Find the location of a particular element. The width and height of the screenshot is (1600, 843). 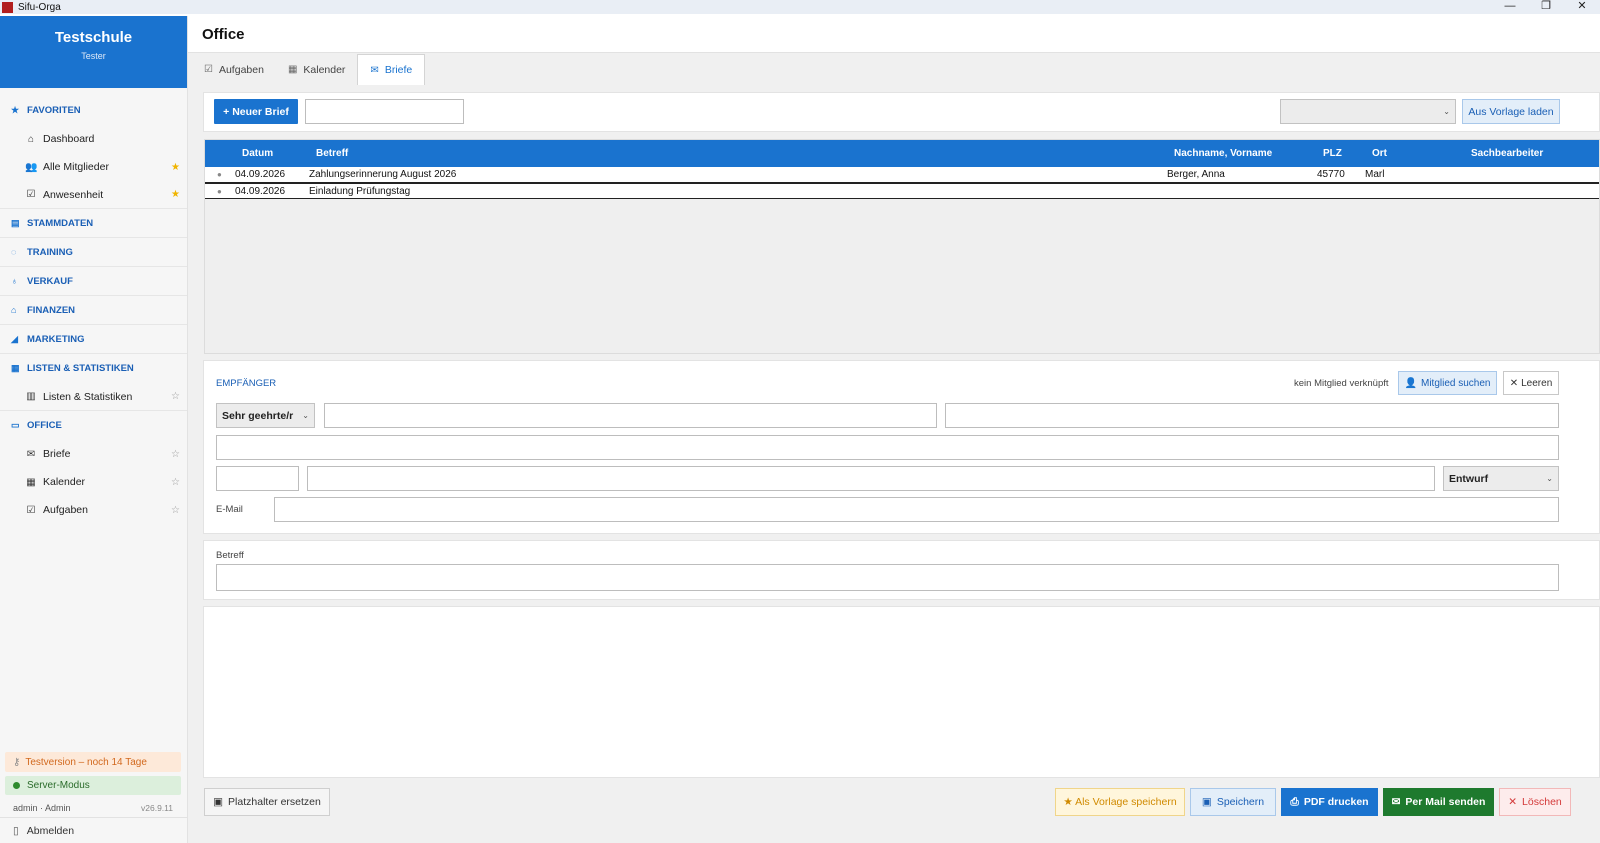

letter-search-input is located at coordinates (384, 111).